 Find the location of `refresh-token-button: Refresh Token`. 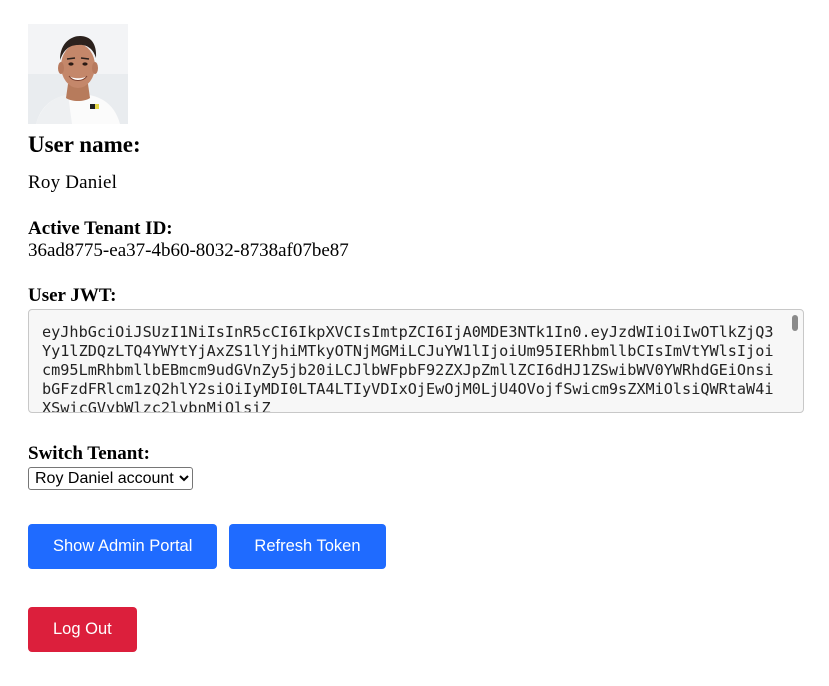

refresh-token-button: Refresh Token is located at coordinates (307, 546).